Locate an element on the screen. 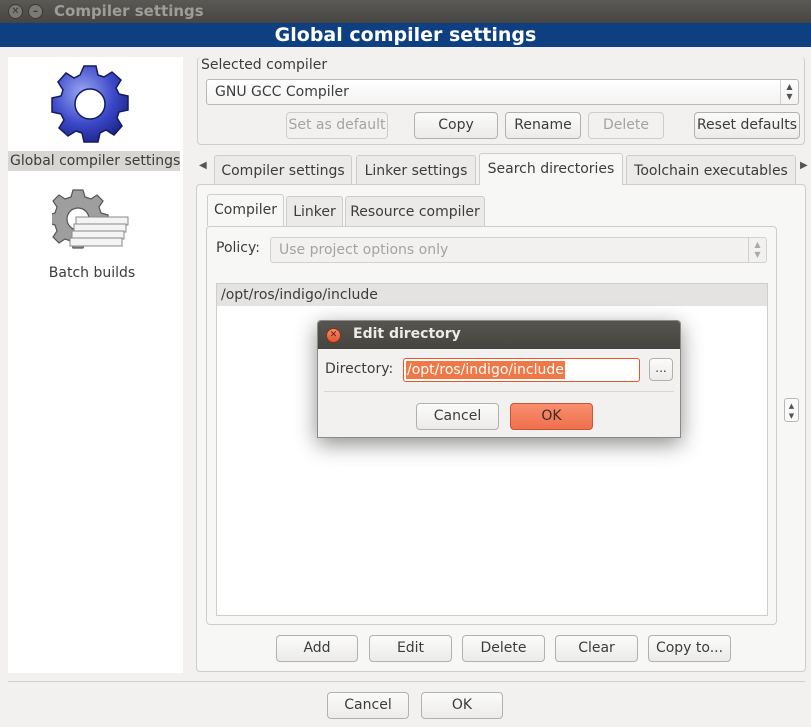 The width and height of the screenshot is (811, 727). edit-directory-button: Edit is located at coordinates (410, 648).